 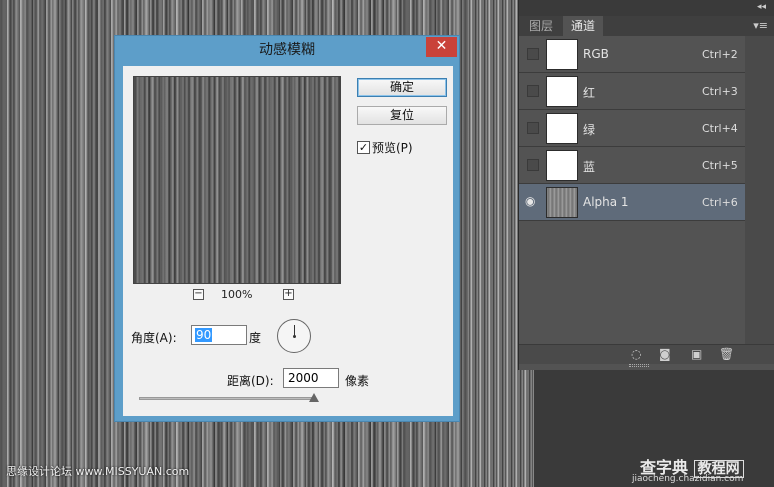 I want to click on dial-center, so click(x=294, y=336).